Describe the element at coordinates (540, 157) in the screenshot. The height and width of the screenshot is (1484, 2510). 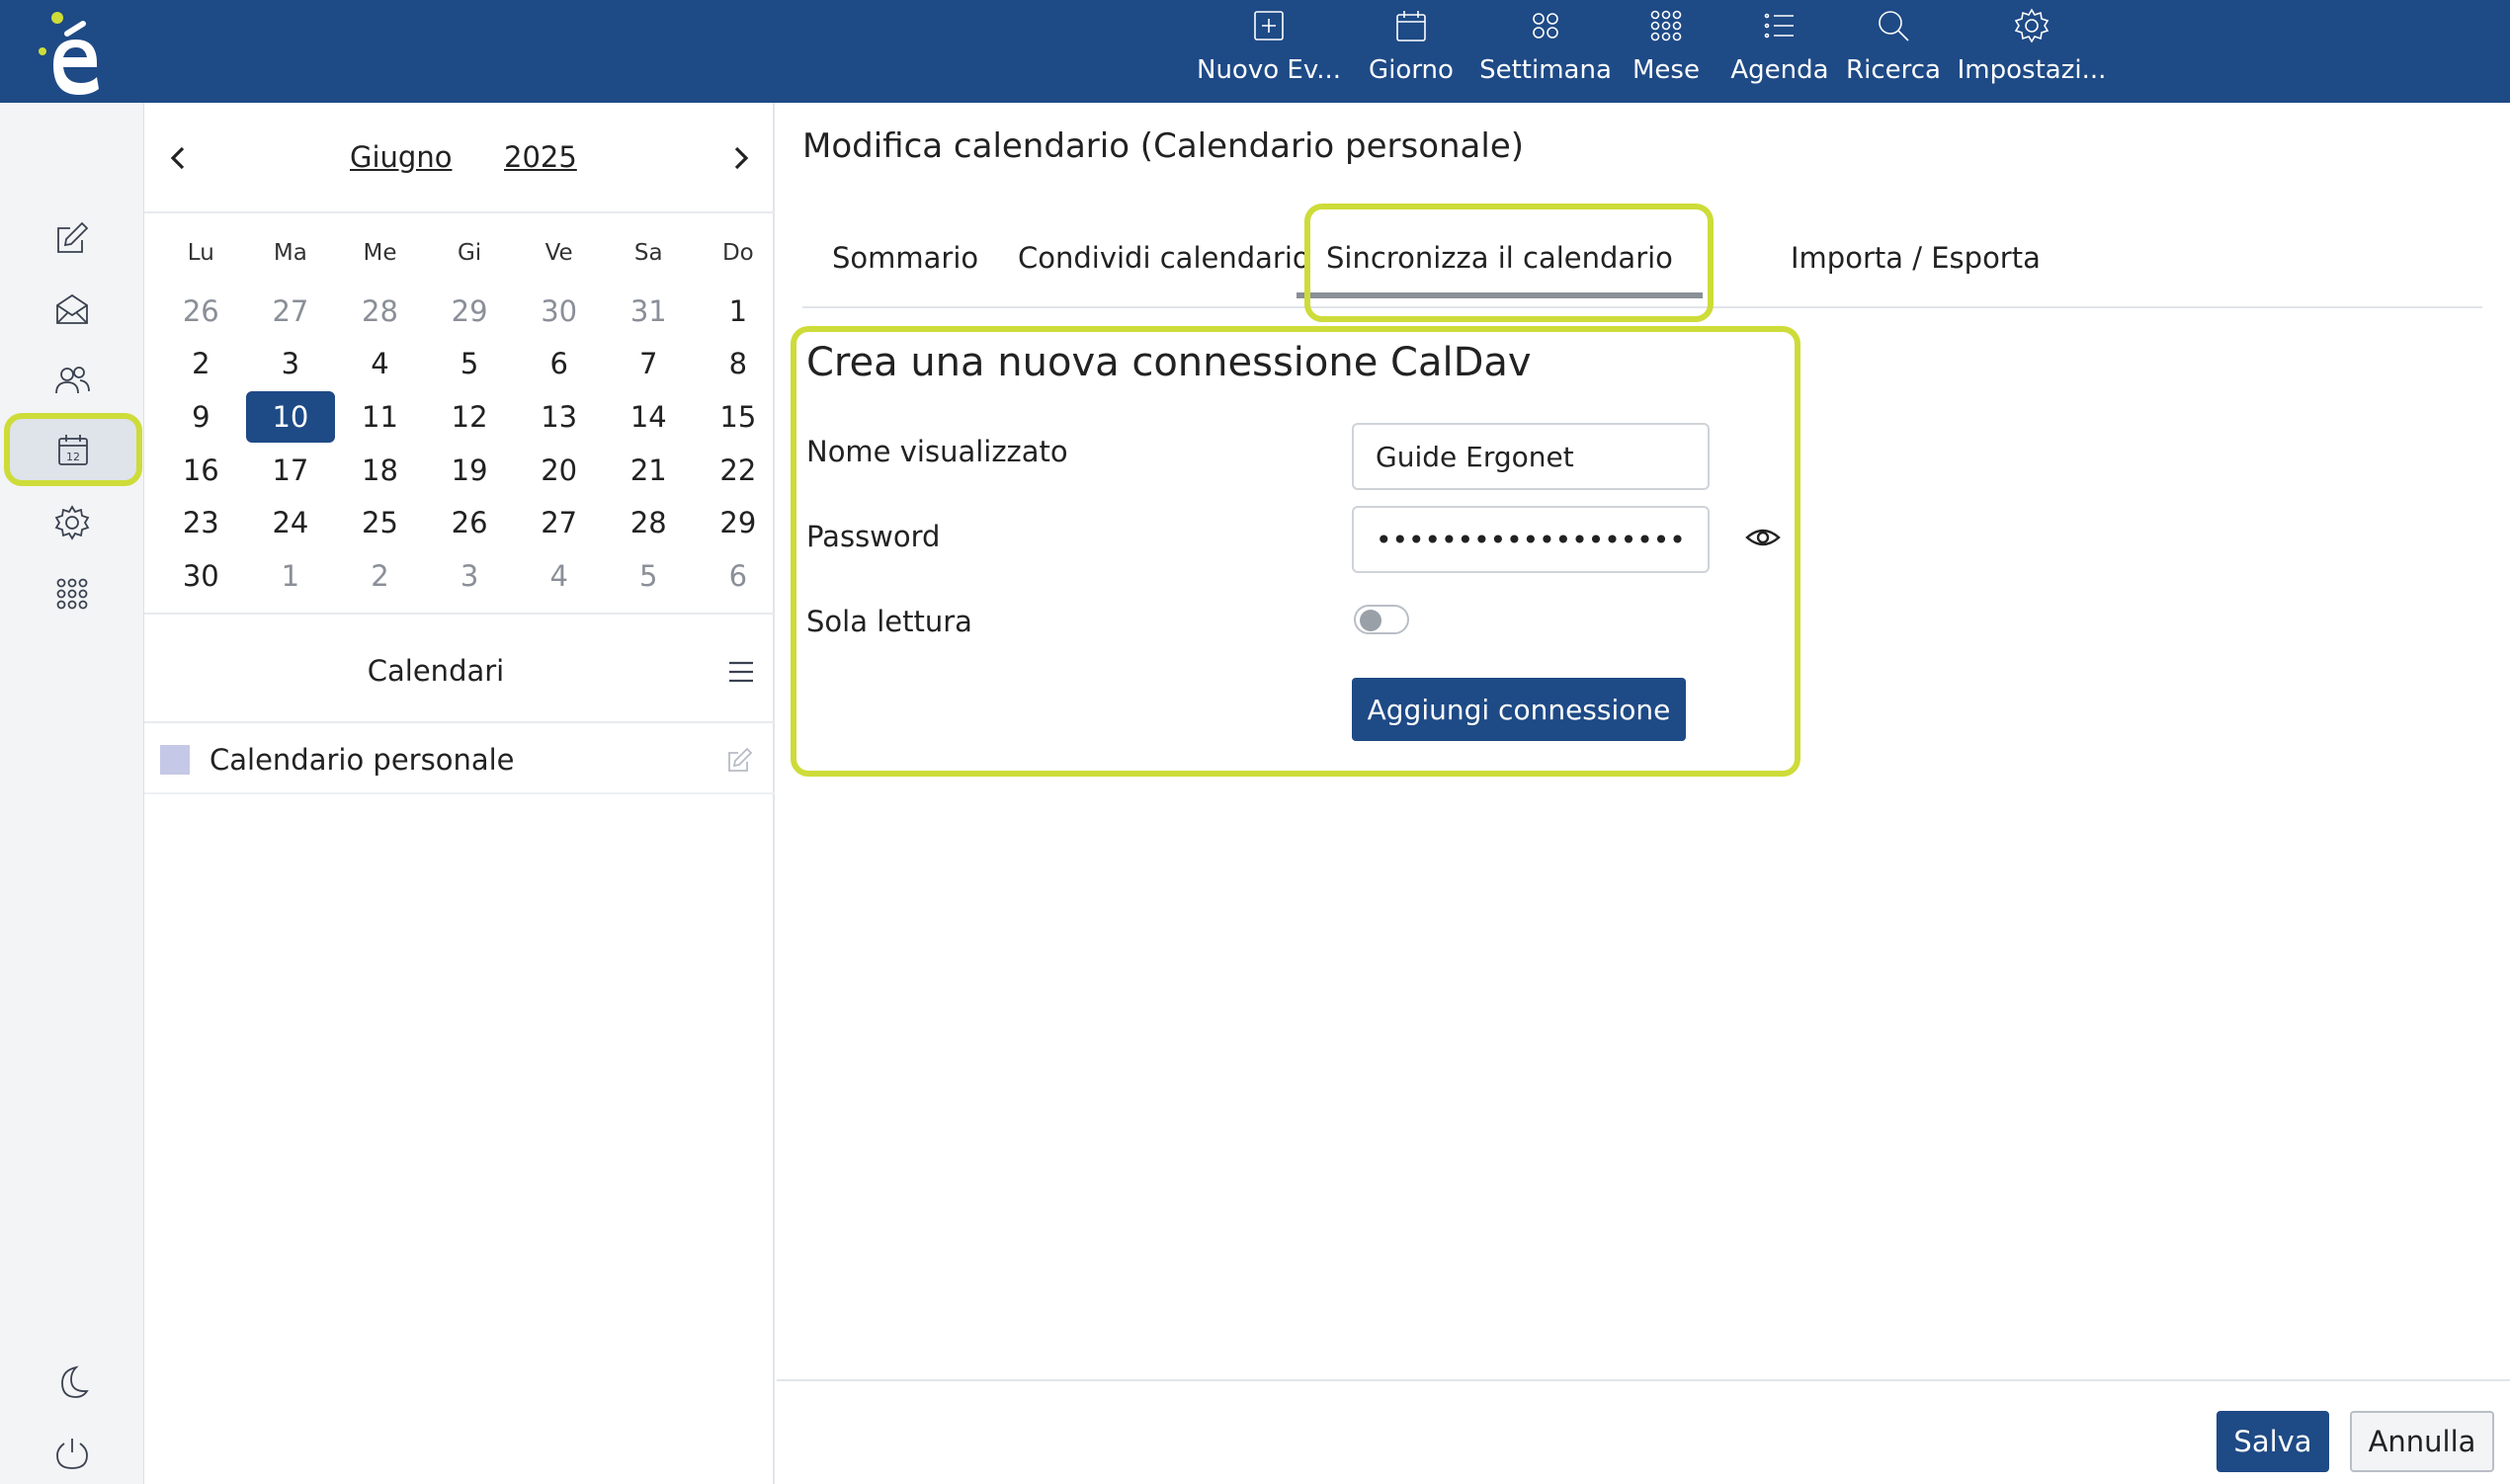
I see `mini-calendar-year: 2025` at that location.